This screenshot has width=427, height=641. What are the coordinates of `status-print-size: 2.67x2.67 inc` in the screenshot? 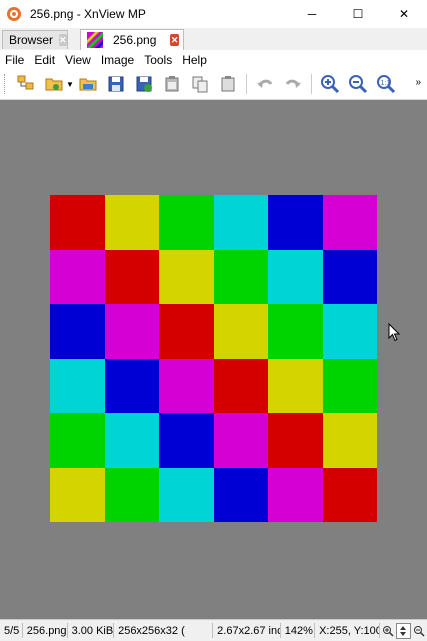 It's located at (247, 630).